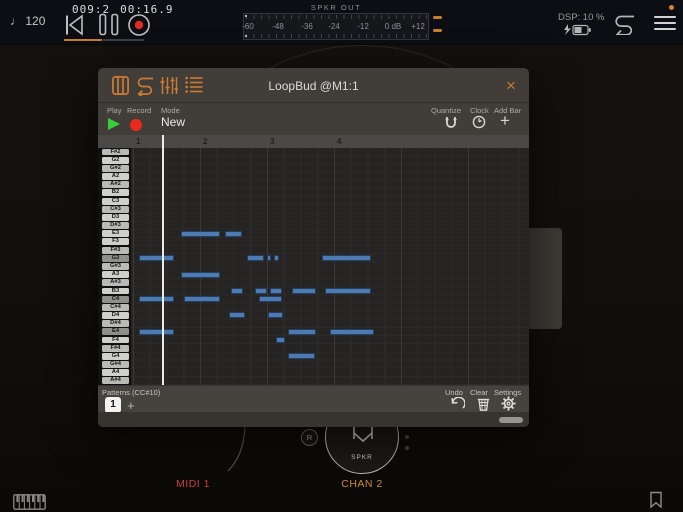 The height and width of the screenshot is (512, 683). I want to click on key-label-F4: F4, so click(115, 340).